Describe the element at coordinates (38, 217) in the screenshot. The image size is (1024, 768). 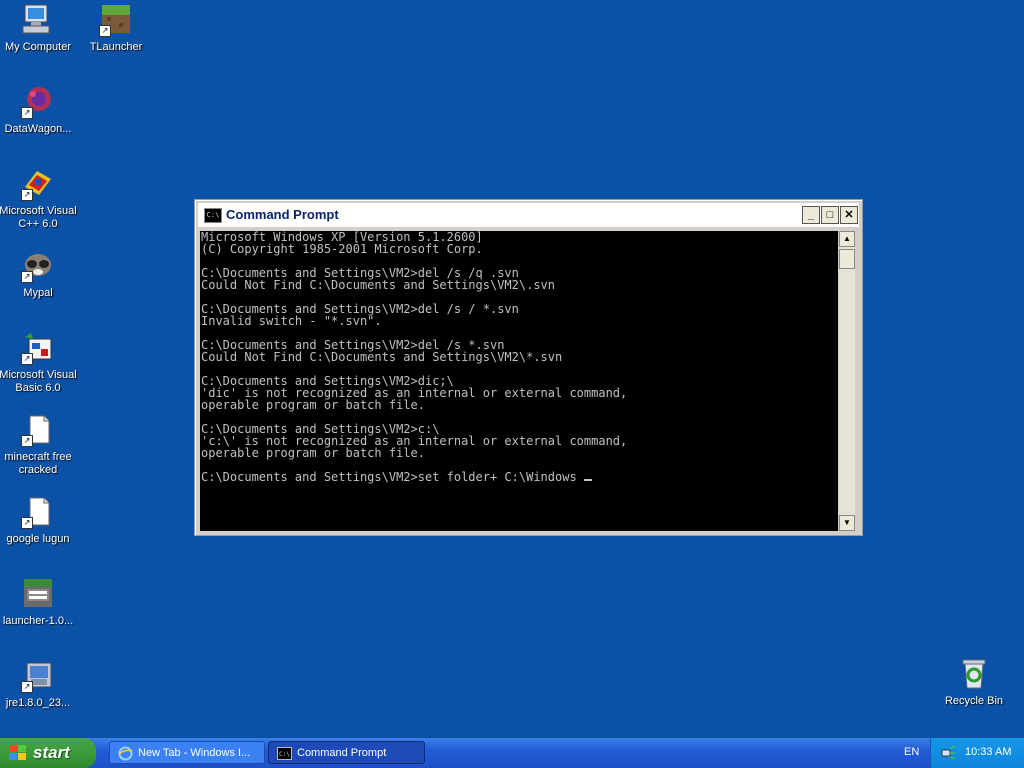
I see `desktop-icon-label: Microsoft Visual C++ 6.0` at that location.